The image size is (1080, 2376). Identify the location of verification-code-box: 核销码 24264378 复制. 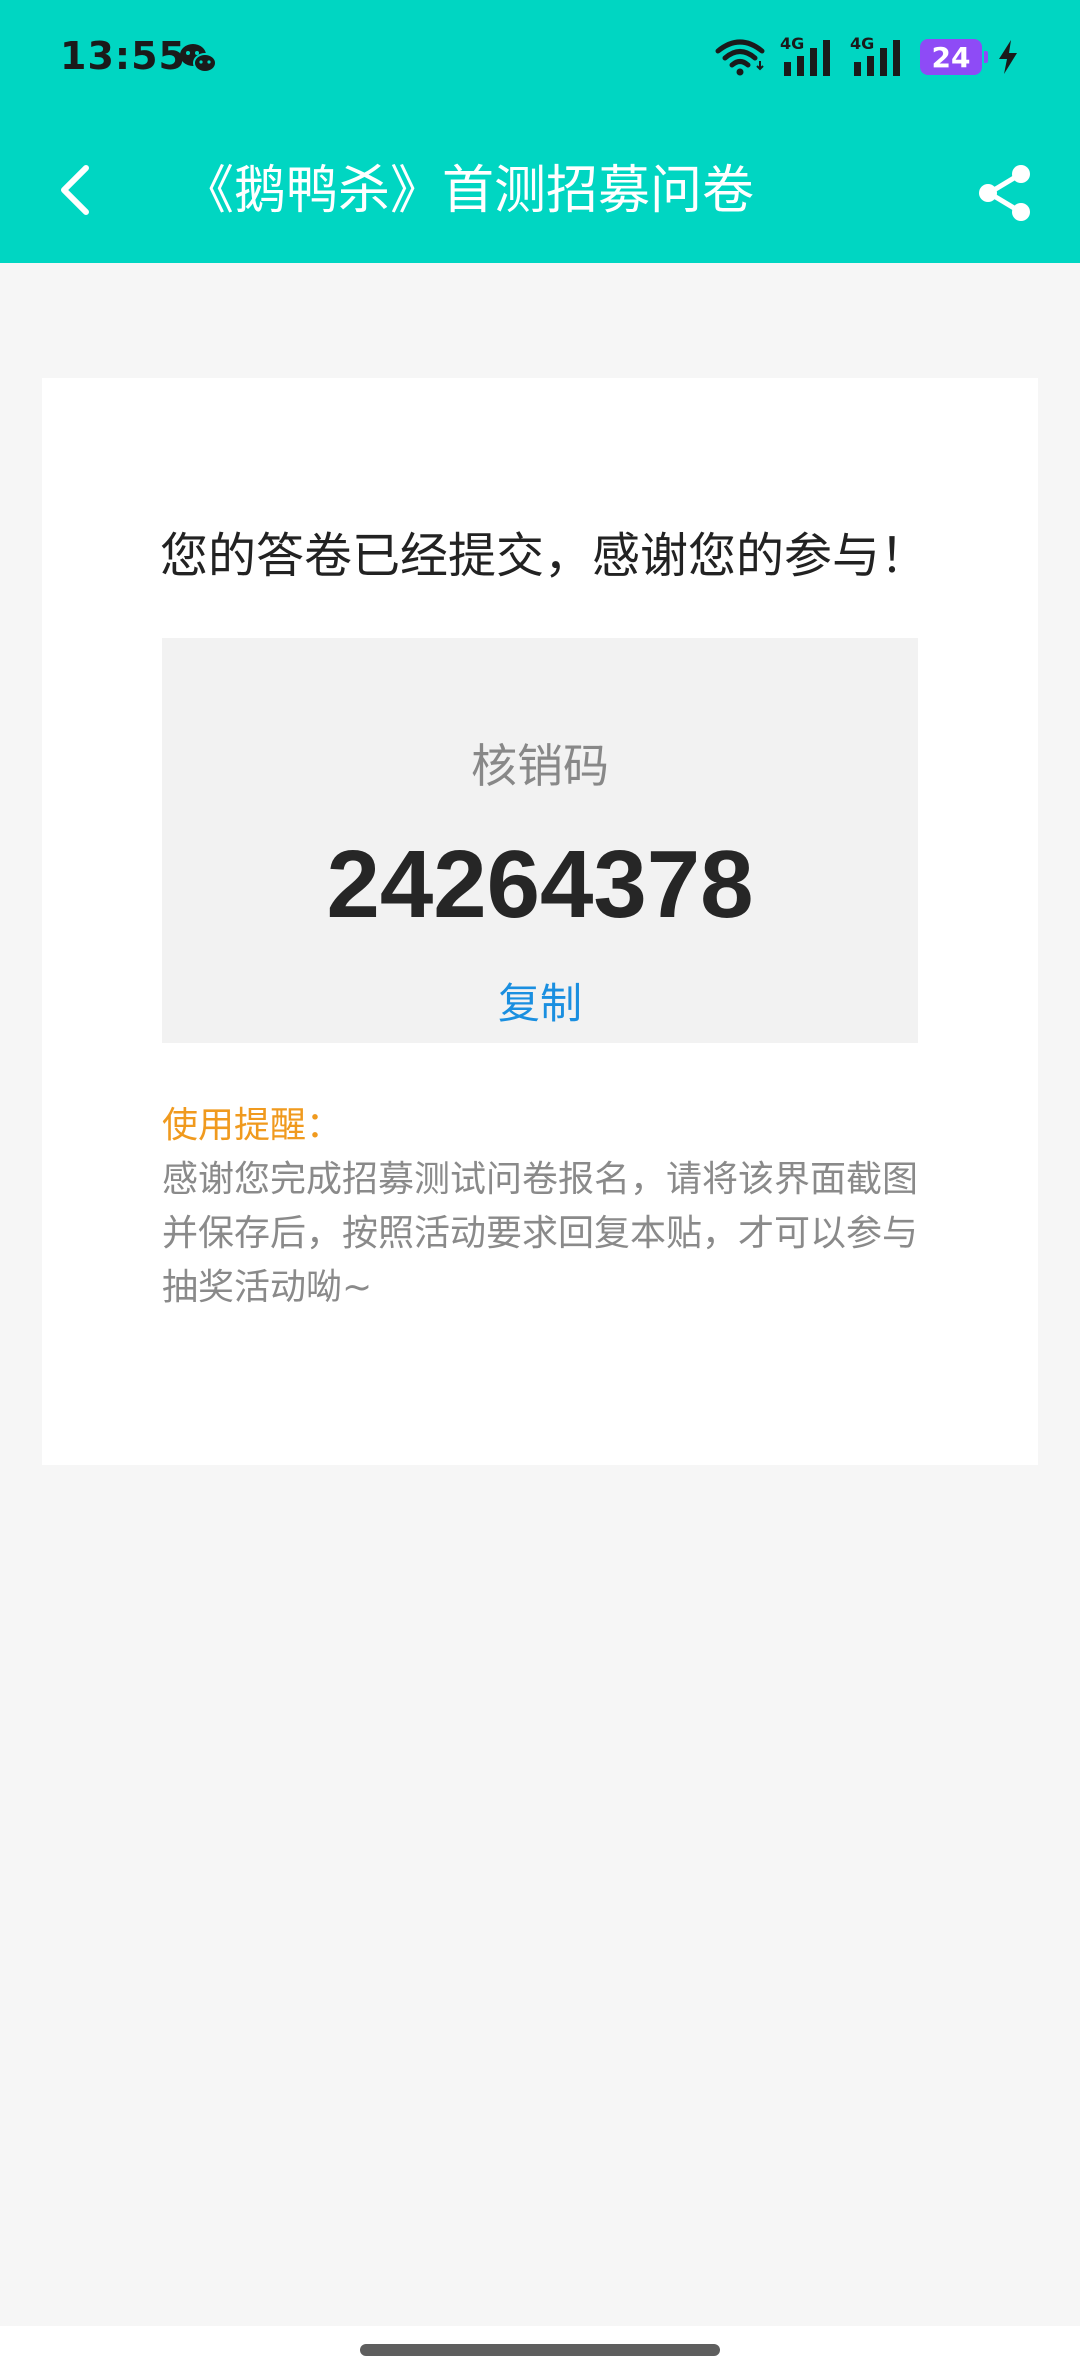
(540, 840).